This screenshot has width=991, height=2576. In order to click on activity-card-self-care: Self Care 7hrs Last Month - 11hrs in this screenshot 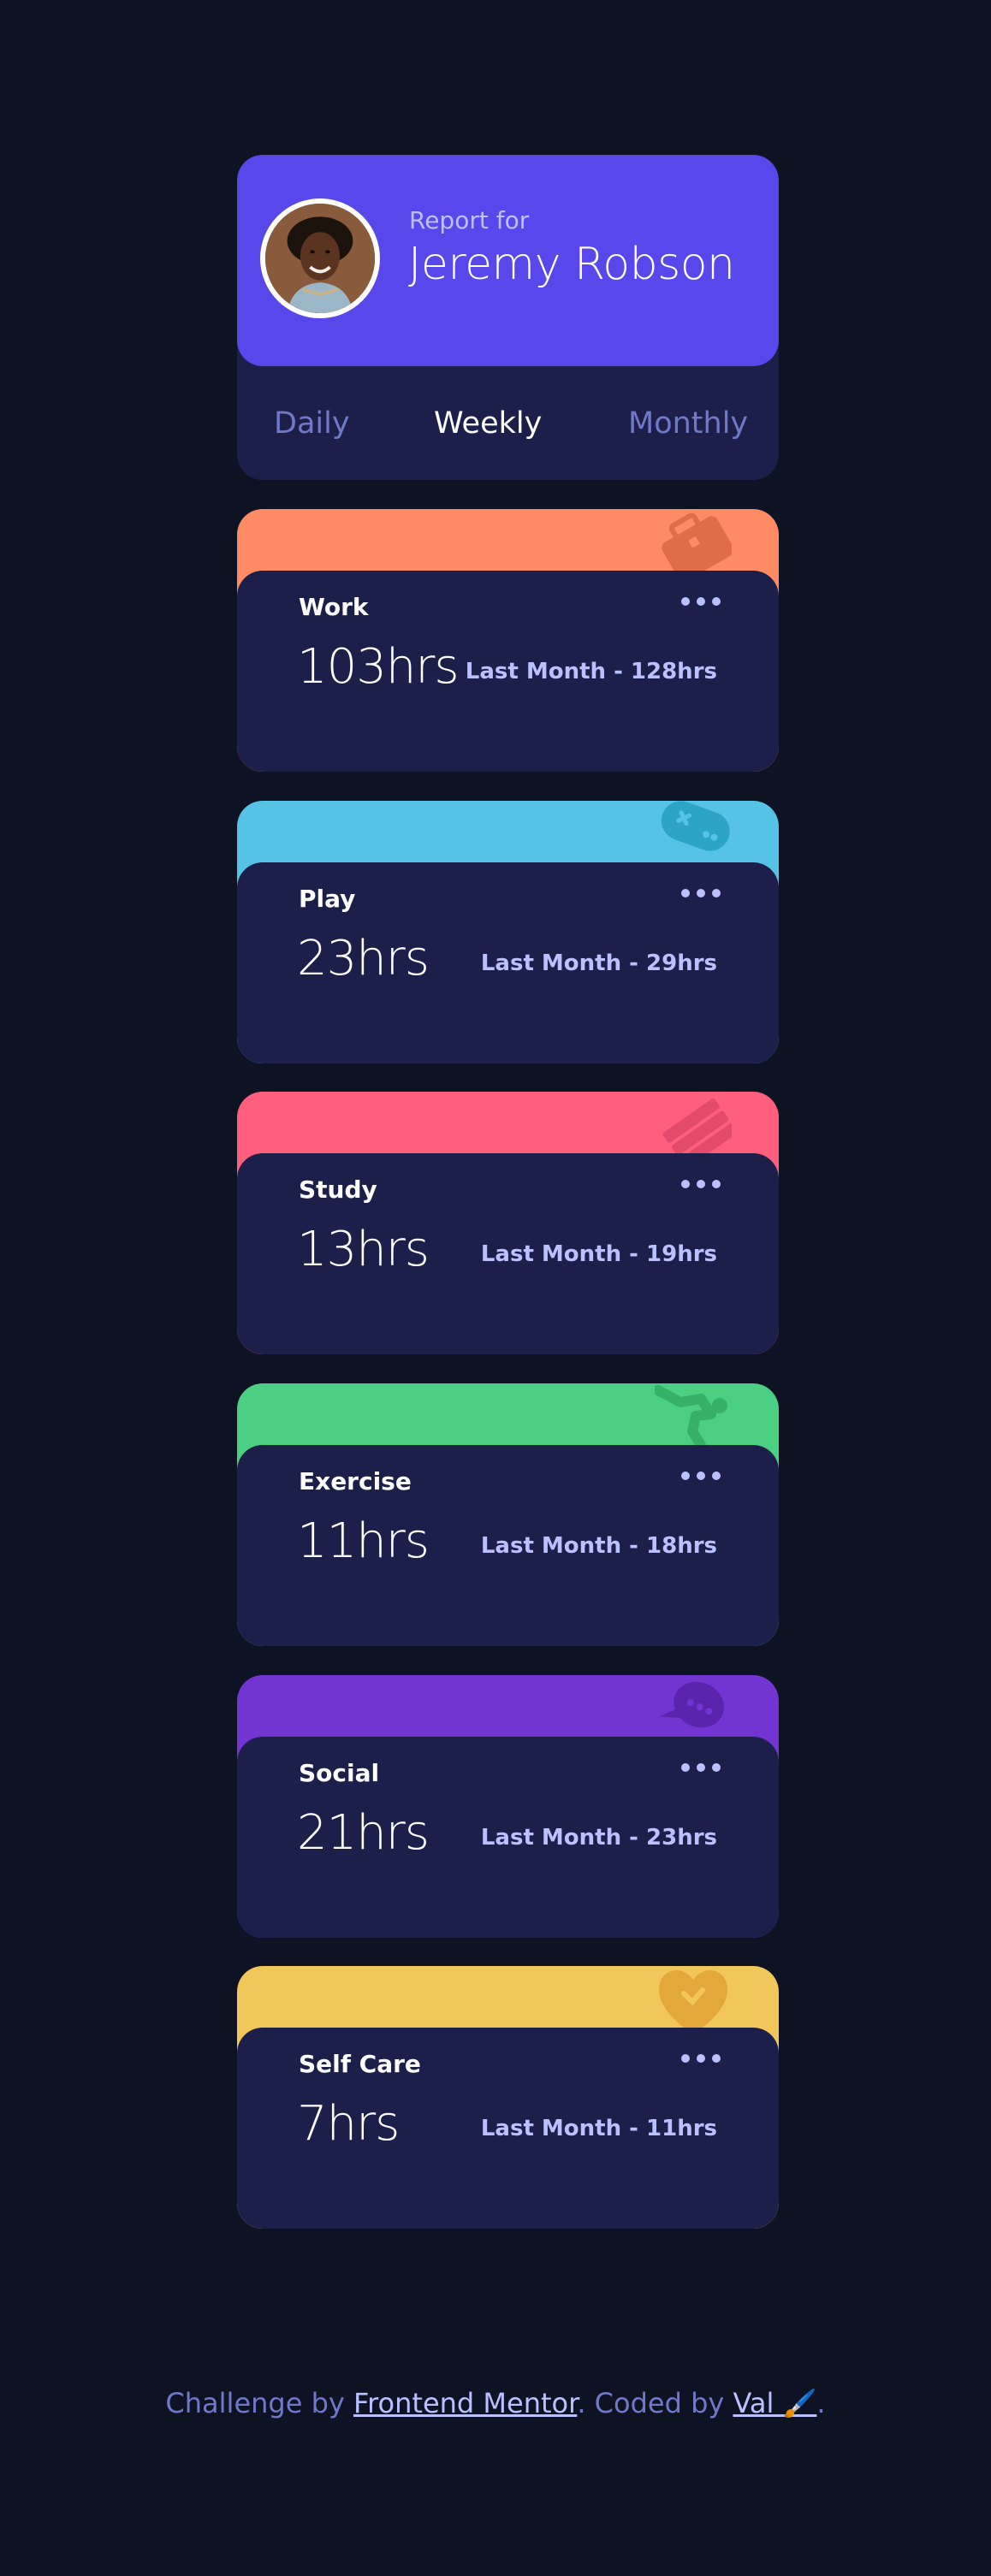, I will do `click(508, 2097)`.